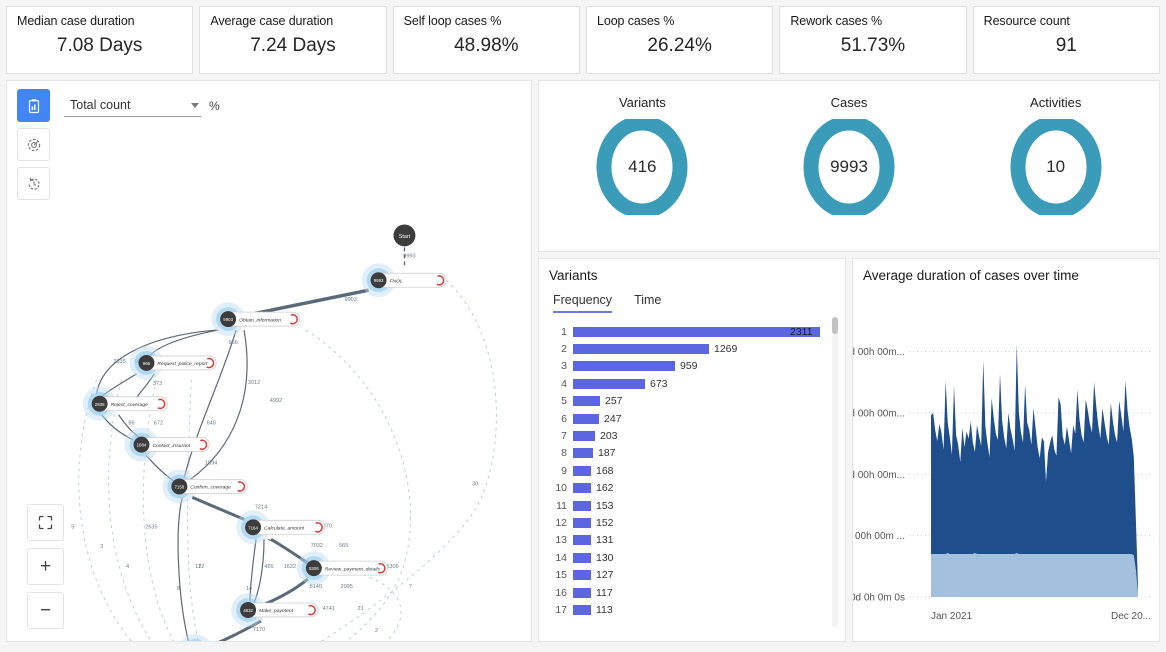 The height and width of the screenshot is (652, 1166). I want to click on donut-chart: 9993, so click(849, 167).